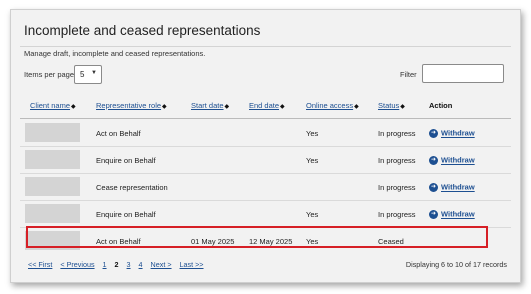 The height and width of the screenshot is (294, 531). I want to click on items-per-page-select: 5 ▼, so click(88, 74).